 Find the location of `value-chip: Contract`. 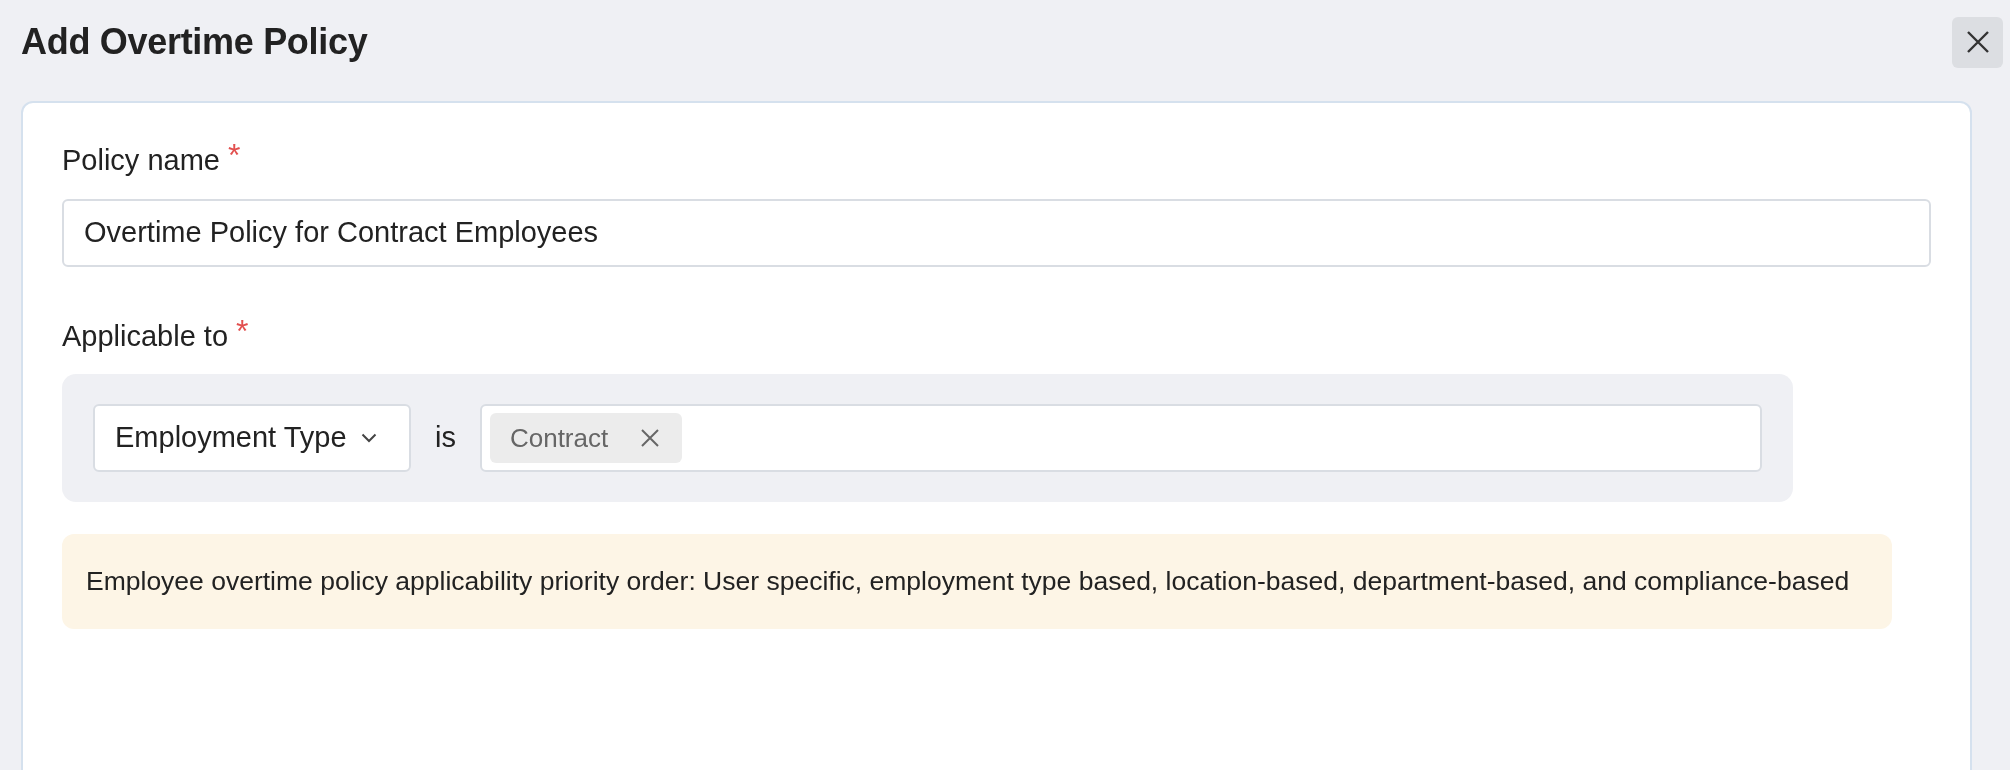

value-chip: Contract is located at coordinates (586, 438).